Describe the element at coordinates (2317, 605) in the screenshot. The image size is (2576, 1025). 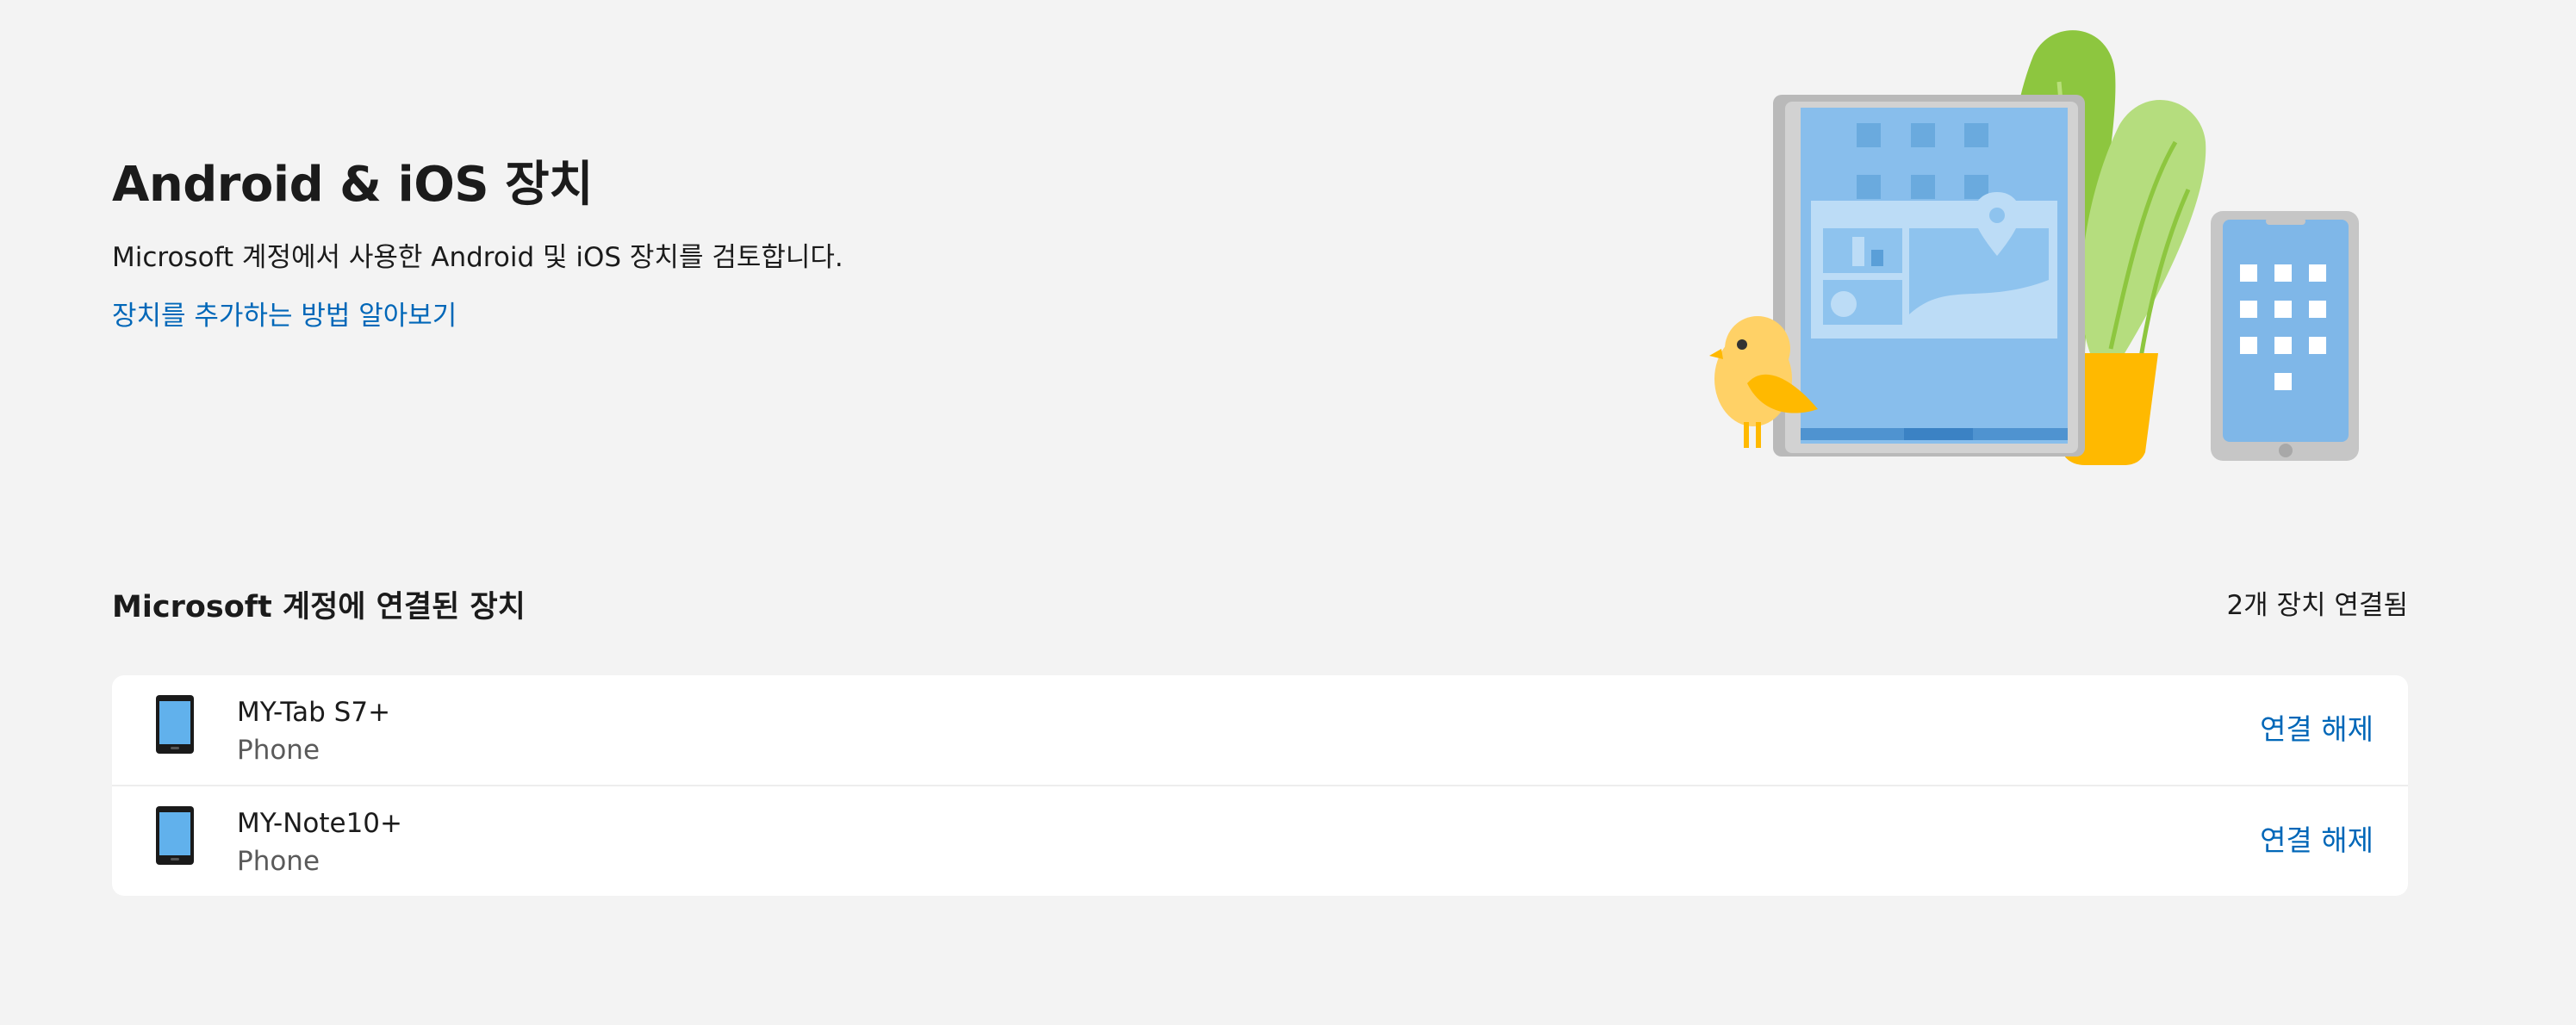
I see `device-count: 2개 장치 연결됨` at that location.